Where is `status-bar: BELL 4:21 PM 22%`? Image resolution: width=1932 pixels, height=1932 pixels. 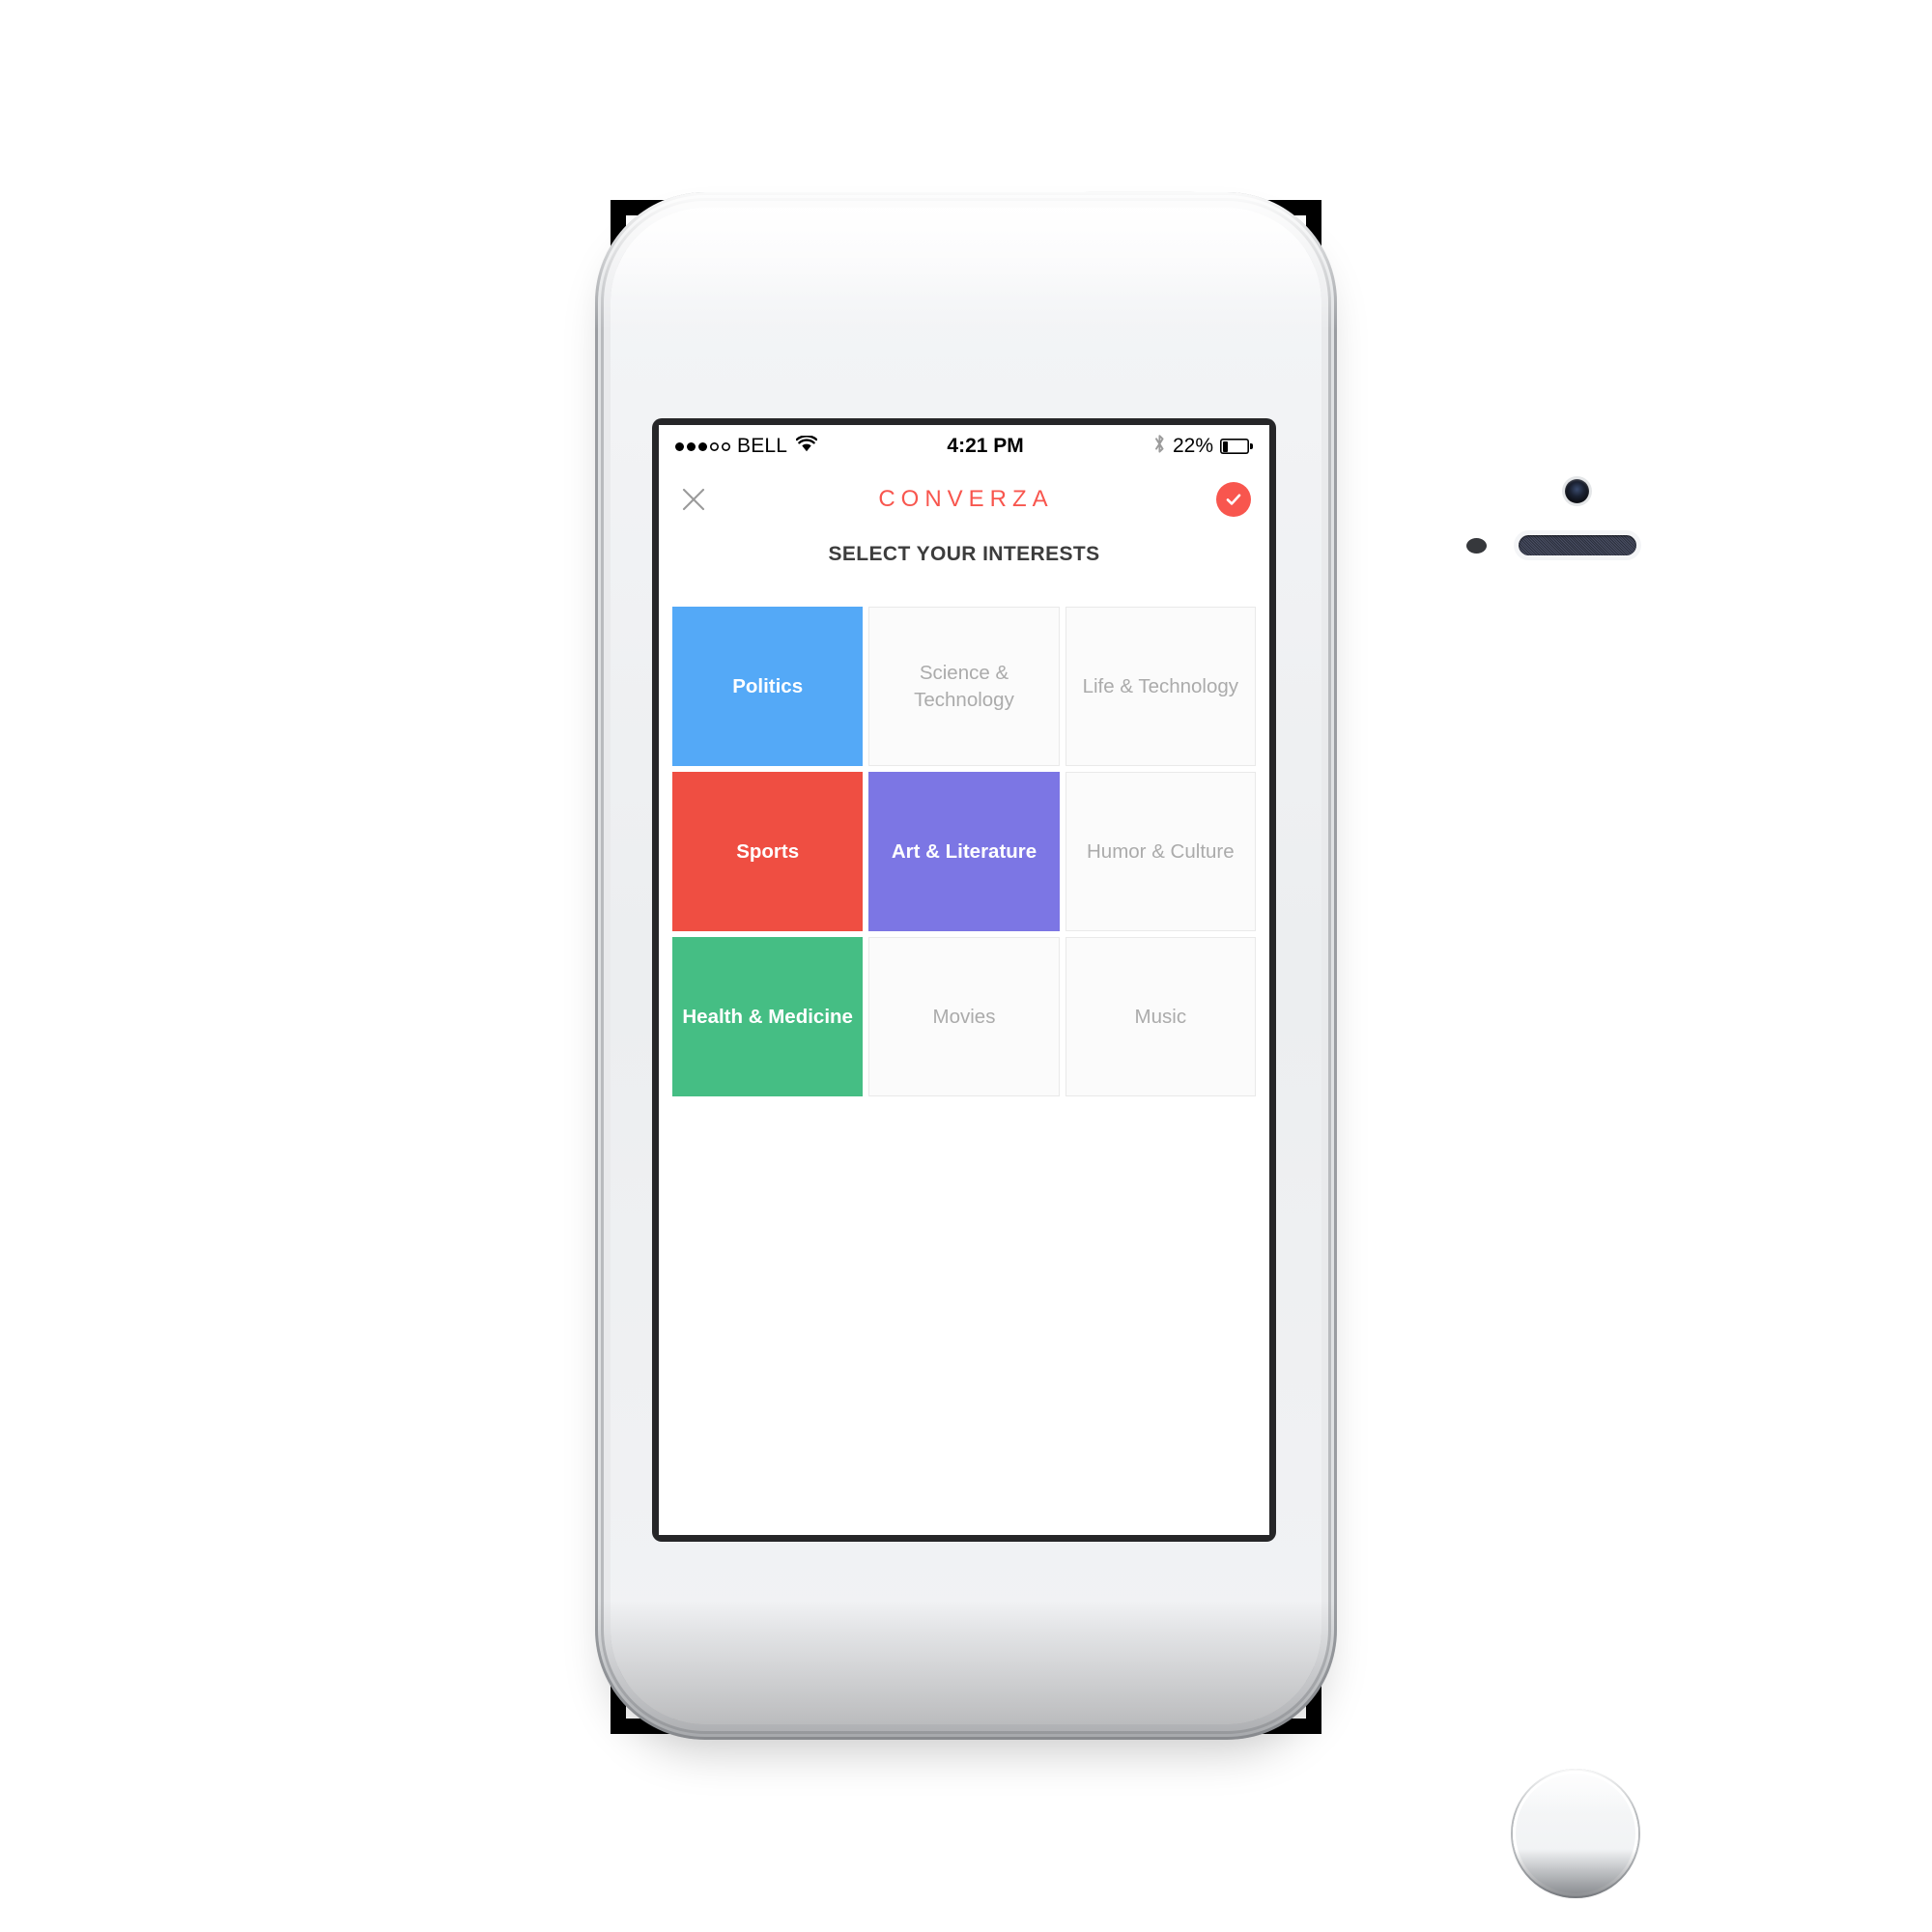
status-bar: BELL 4:21 PM 22% is located at coordinates (964, 446).